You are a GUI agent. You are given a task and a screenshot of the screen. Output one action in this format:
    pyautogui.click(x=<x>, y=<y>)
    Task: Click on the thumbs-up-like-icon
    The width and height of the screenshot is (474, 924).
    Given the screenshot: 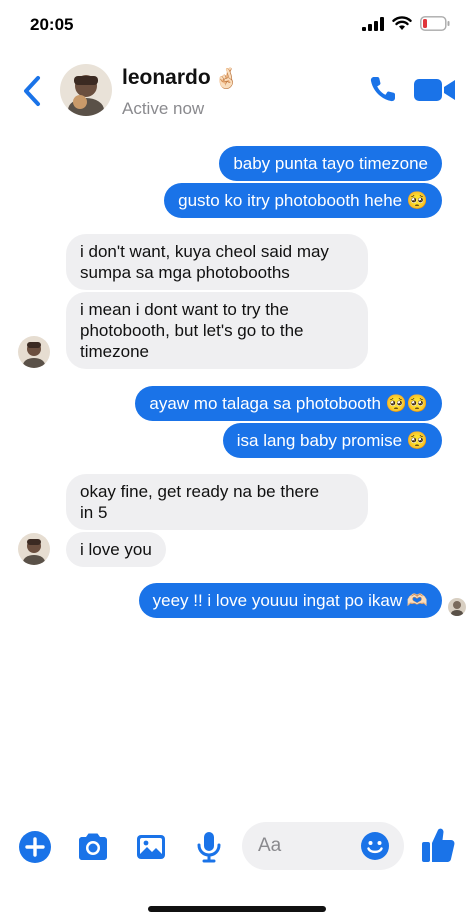 What is the action you would take?
    pyautogui.click(x=438, y=845)
    